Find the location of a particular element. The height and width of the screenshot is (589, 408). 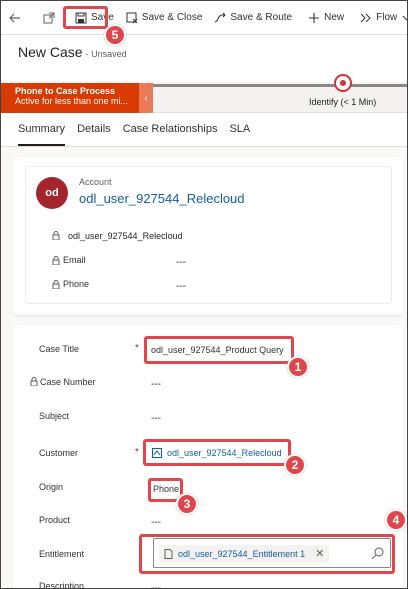

email-label: Email is located at coordinates (74, 260).